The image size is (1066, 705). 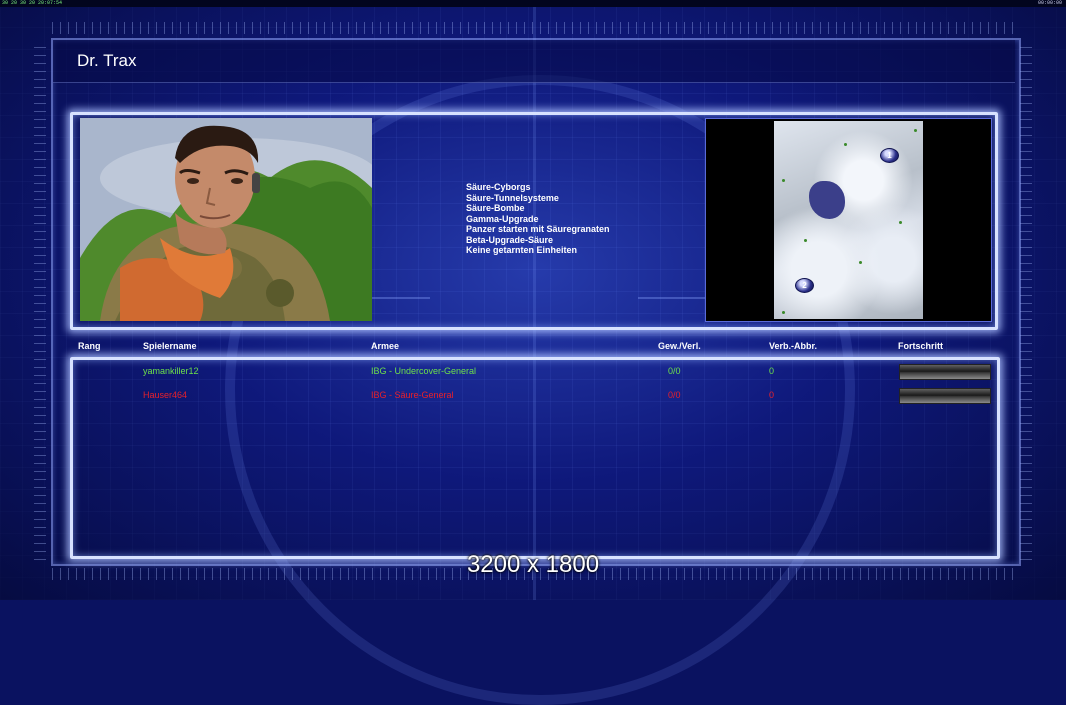 I want to click on portrait-icon, so click(x=226, y=219).